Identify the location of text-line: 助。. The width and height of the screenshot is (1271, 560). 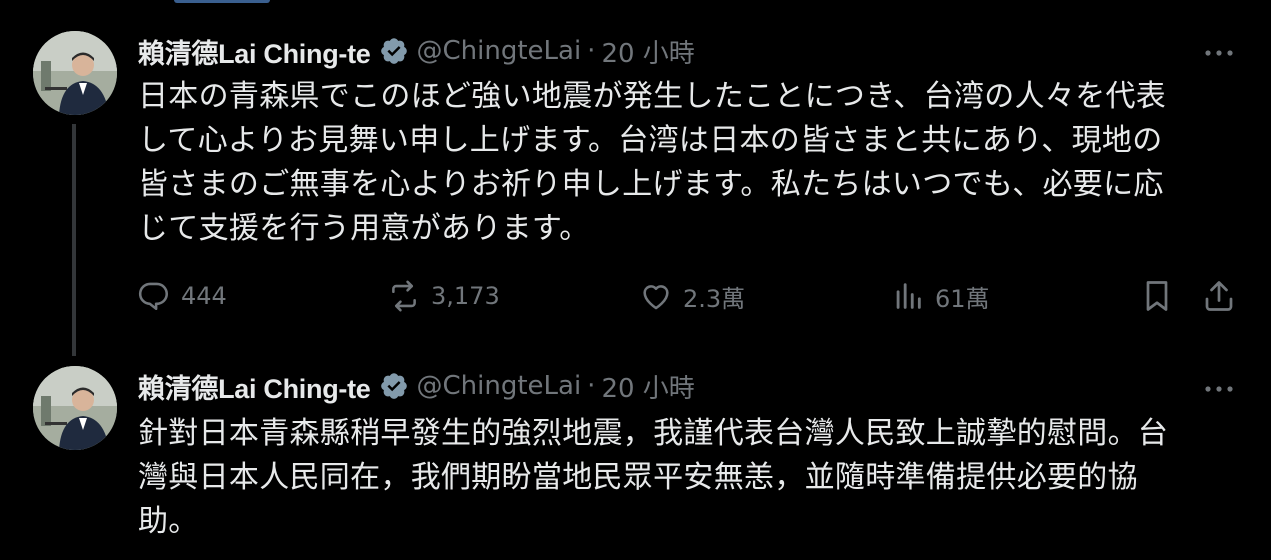
(168, 521).